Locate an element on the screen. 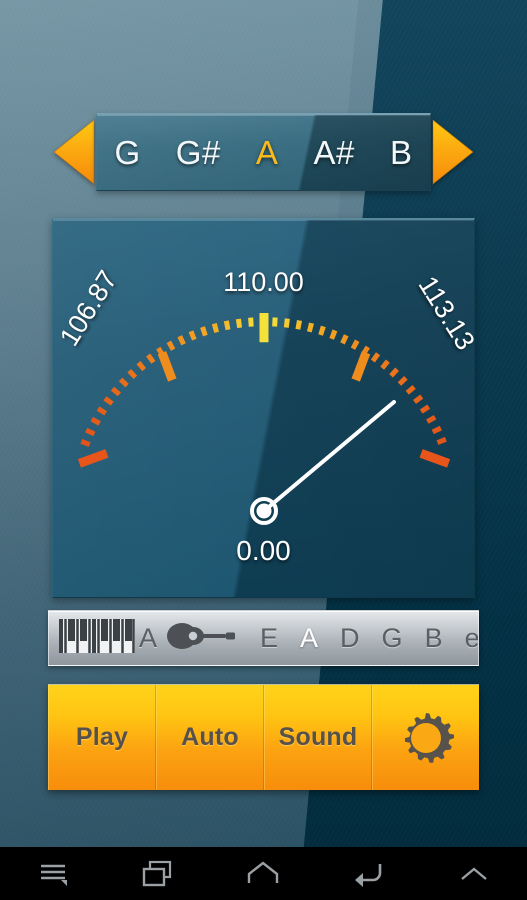 The height and width of the screenshot is (900, 527). piano-note-label: A is located at coordinates (148, 638).